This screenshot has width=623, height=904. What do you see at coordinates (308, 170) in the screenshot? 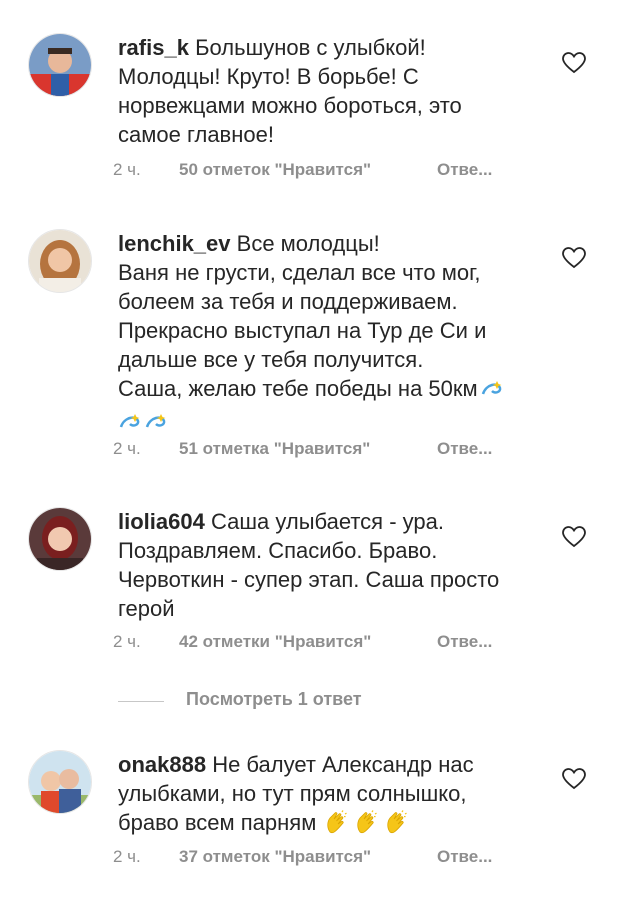
I see `comment-likes-count: 50 отметок "Нравится"` at bounding box center [308, 170].